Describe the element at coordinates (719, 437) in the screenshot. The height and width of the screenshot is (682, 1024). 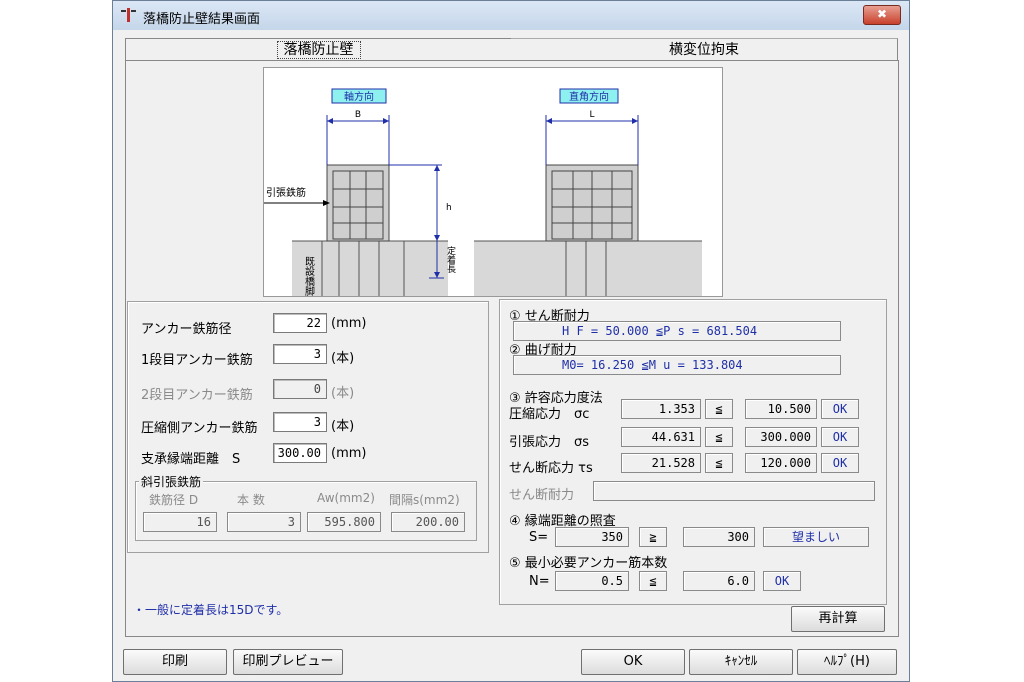
I see `tens-stress-op: ≦` at that location.